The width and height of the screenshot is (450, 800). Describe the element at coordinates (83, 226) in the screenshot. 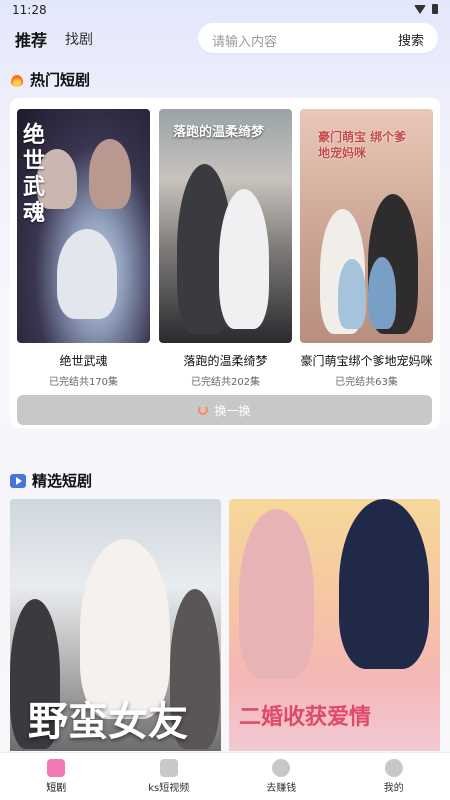

I see `poster-image: 绝世武魂` at that location.